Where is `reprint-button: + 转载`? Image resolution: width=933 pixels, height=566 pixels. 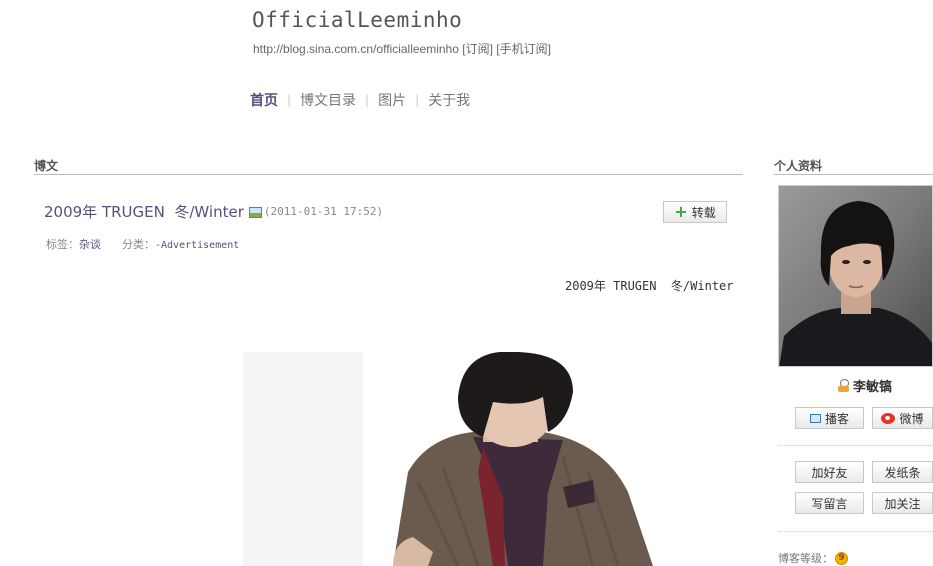
reprint-button: + 转载 is located at coordinates (695, 212).